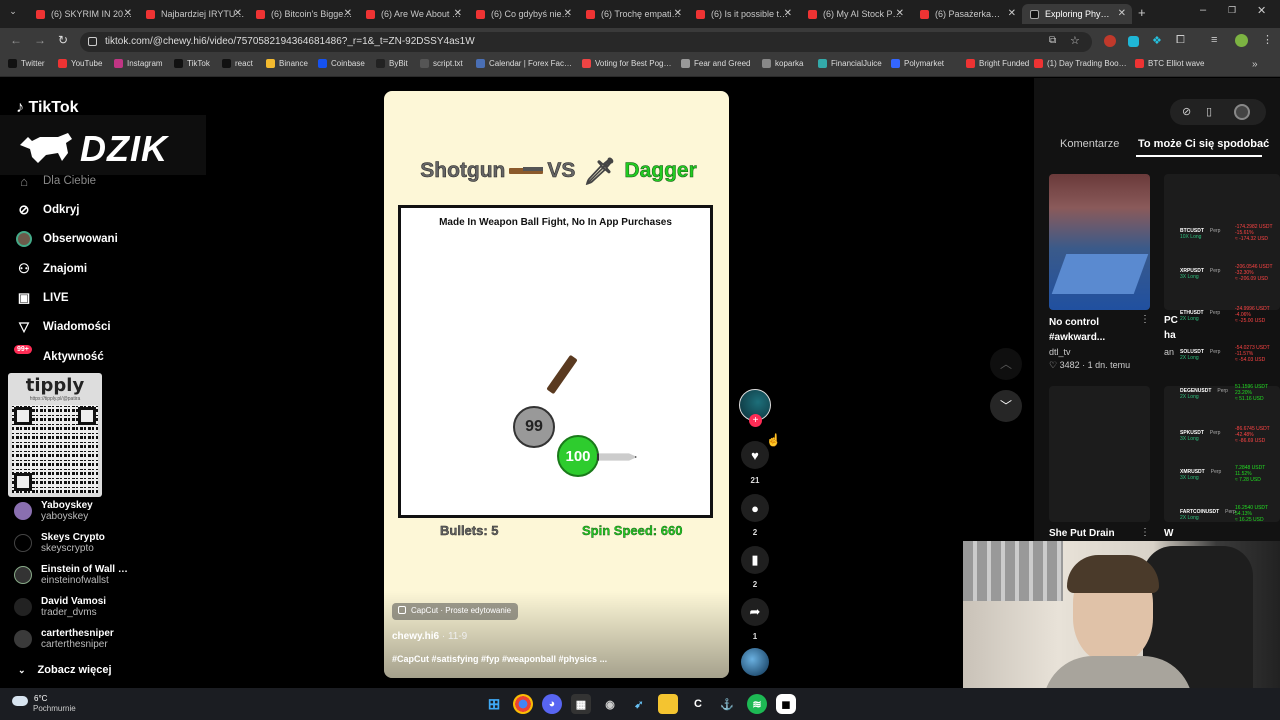 The height and width of the screenshot is (720, 1280). What do you see at coordinates (392, 63) in the screenshot?
I see `bookmark-item: ByBit` at bounding box center [392, 63].